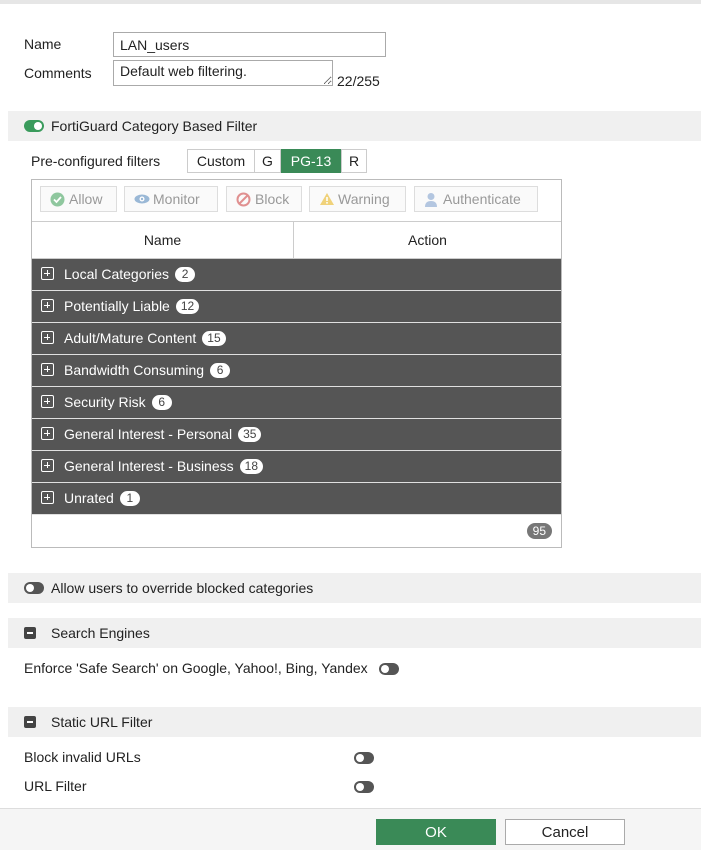  I want to click on category-row: General Interest - Business 18, so click(296, 467).